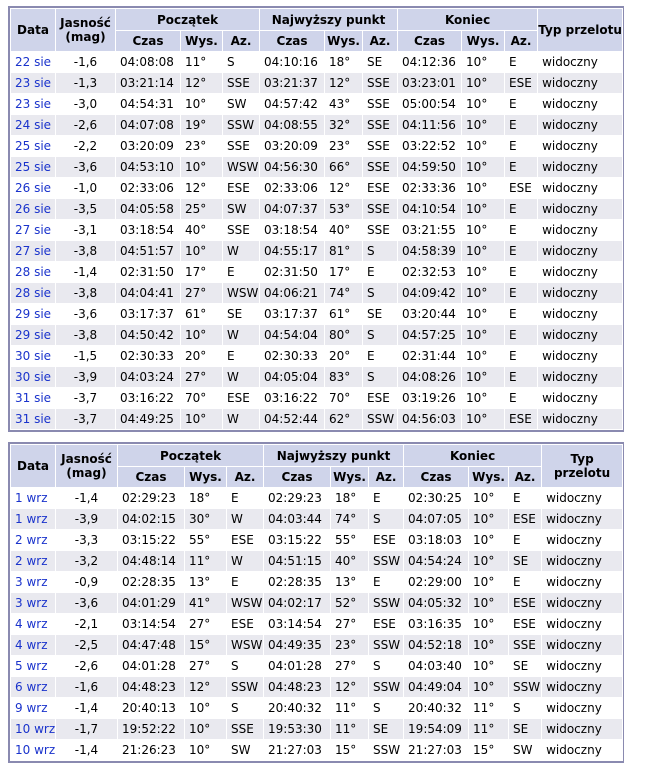 The width and height of the screenshot is (645, 781). What do you see at coordinates (292, 356) in the screenshot?
I see `cell-peak-time: 02:30:33` at bounding box center [292, 356].